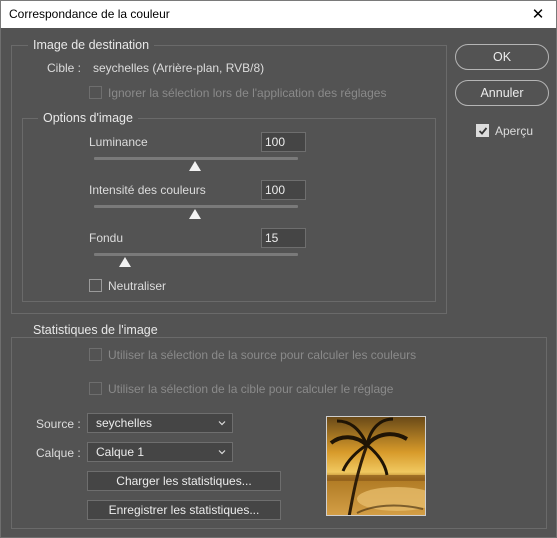 This screenshot has height=538, width=557. What do you see at coordinates (58, 424) in the screenshot?
I see `source-label: Source :` at bounding box center [58, 424].